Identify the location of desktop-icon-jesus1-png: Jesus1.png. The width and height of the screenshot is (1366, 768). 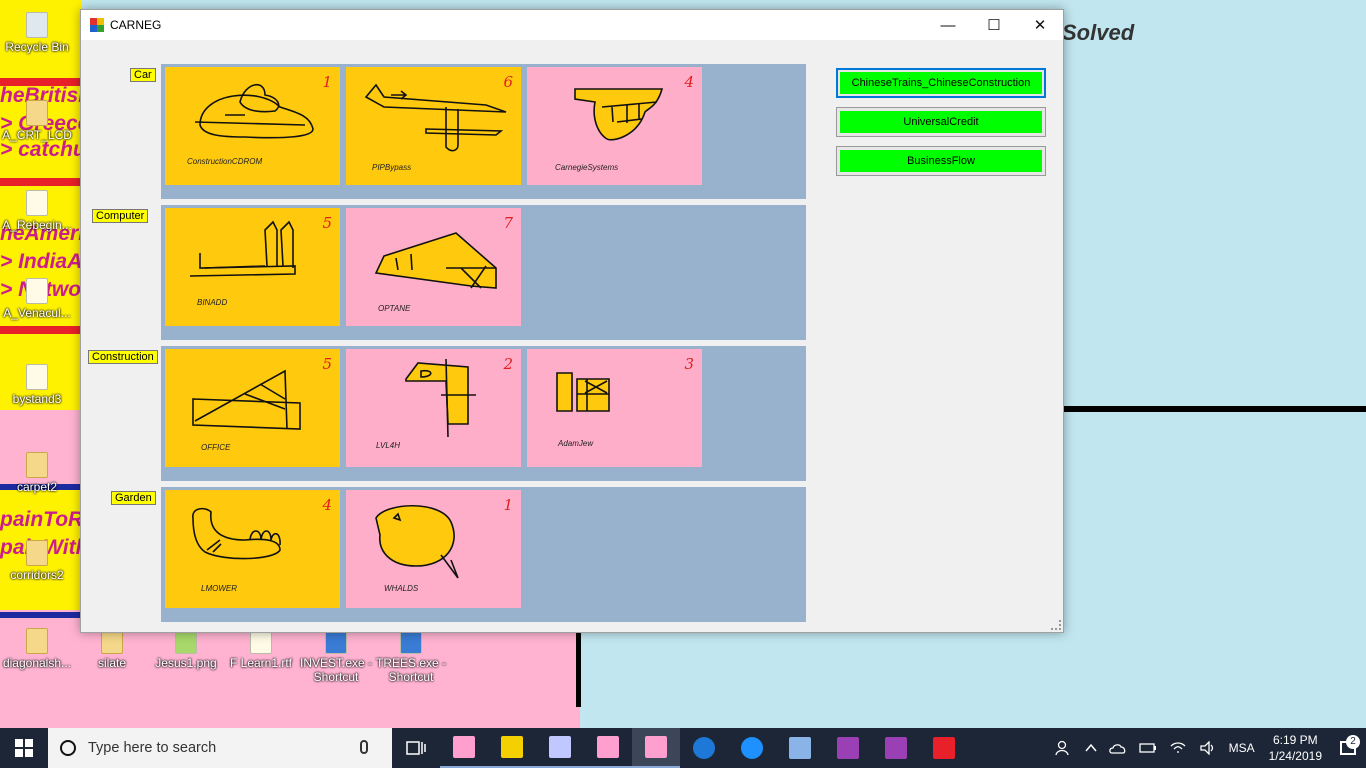
(186, 649).